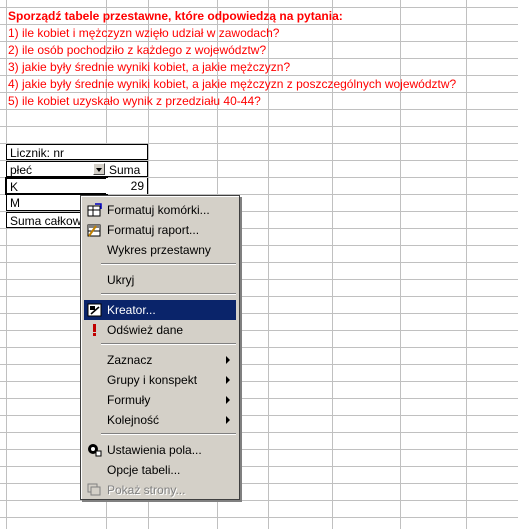 This screenshot has height=529, width=518. I want to click on menu-item-pivot-chart: Wykres przestawny, so click(160, 250).